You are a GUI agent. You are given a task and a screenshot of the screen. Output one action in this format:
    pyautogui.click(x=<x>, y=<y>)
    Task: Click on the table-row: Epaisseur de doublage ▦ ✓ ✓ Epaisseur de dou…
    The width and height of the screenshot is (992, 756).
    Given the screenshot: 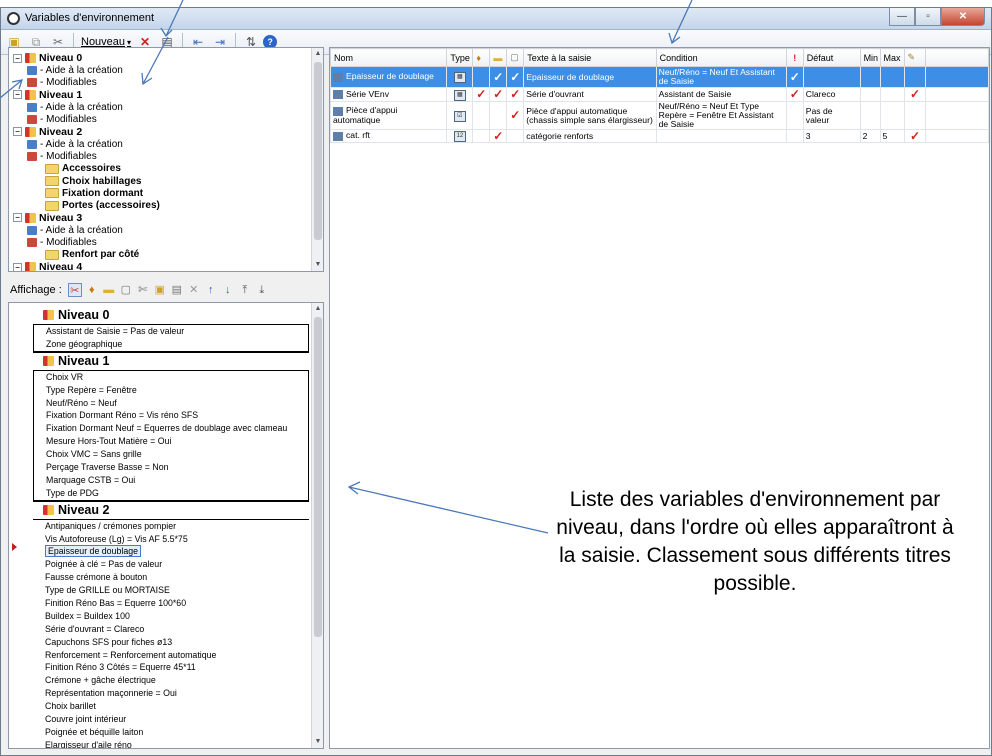 What is the action you would take?
    pyautogui.click(x=659, y=77)
    